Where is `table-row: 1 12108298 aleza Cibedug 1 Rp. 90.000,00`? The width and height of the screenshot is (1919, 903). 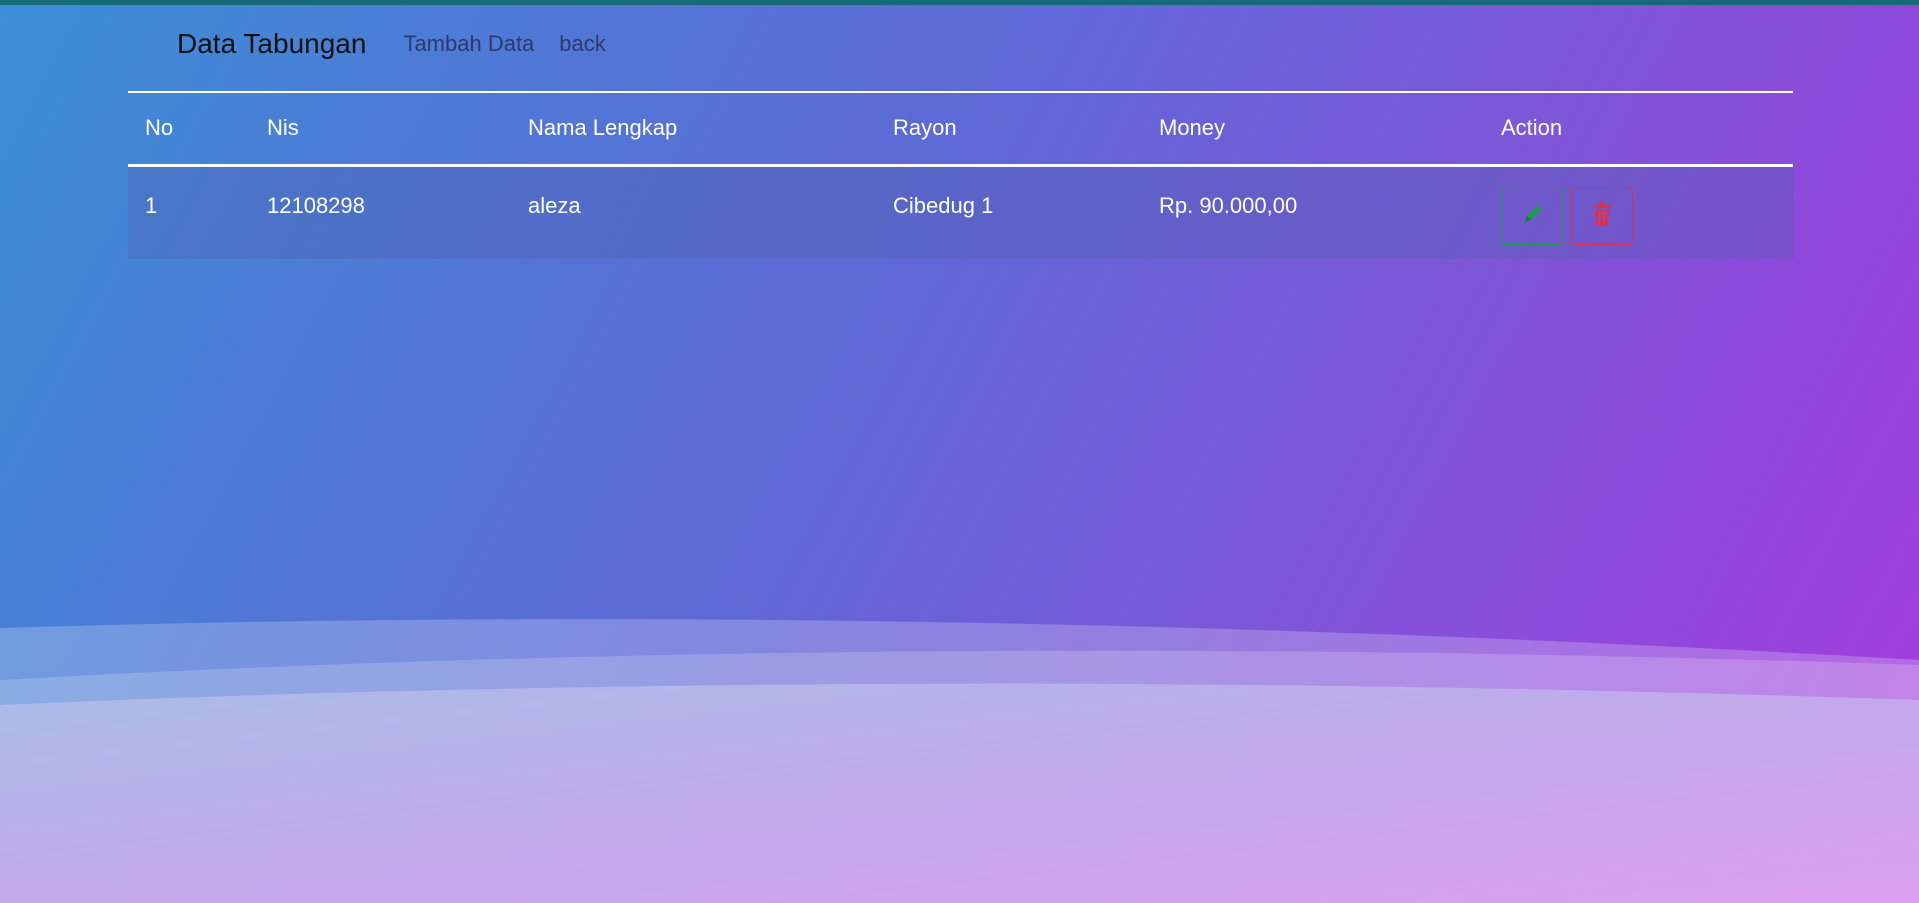
table-row: 1 12108298 aleza Cibedug 1 Rp. 90.000,00 is located at coordinates (960, 212).